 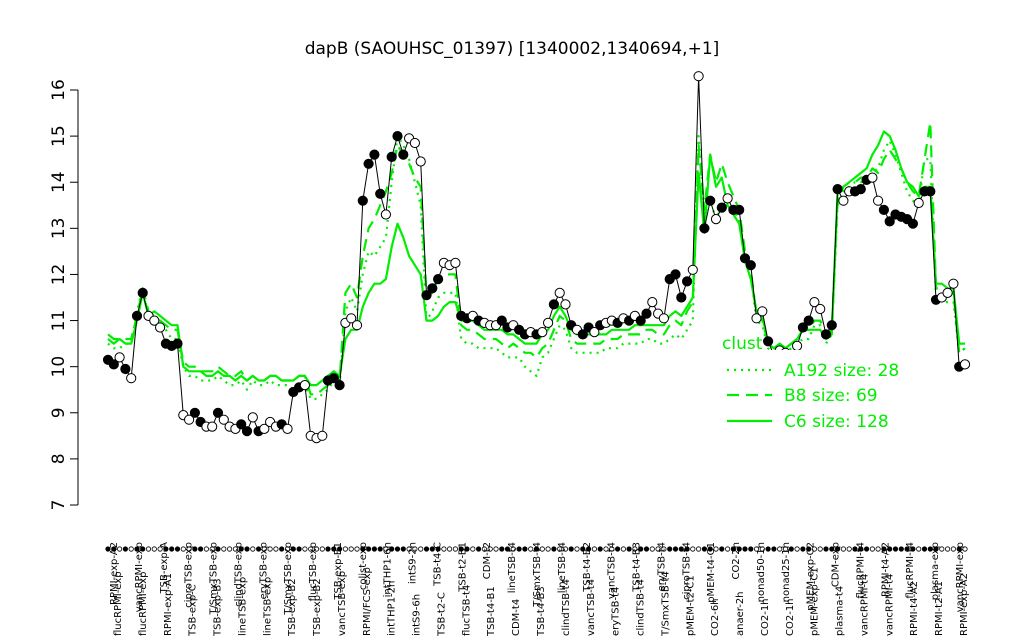 What do you see at coordinates (914, 608) in the screenshot?
I see `x-label-bottom: RPMI-t4-A2` at bounding box center [914, 608].